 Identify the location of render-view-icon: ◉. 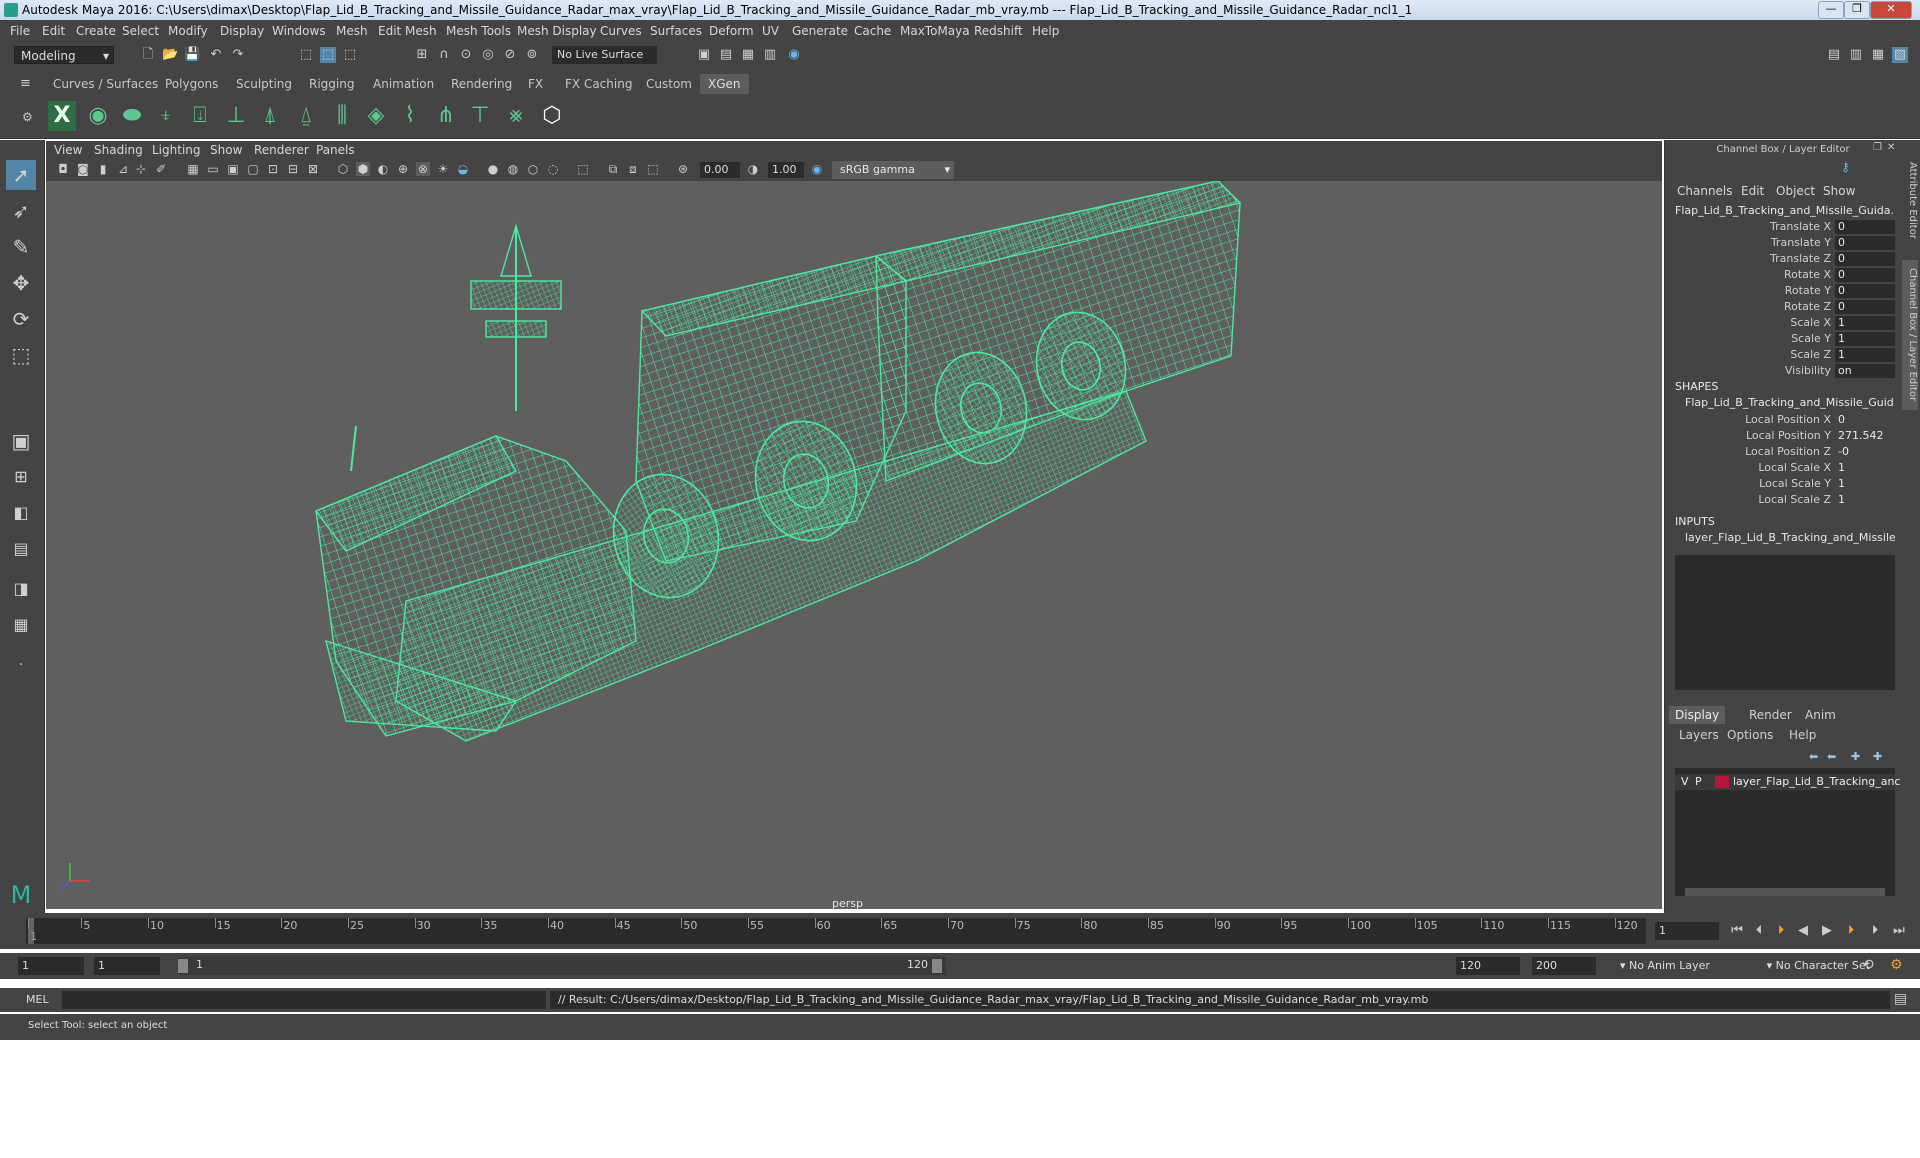
(794, 55).